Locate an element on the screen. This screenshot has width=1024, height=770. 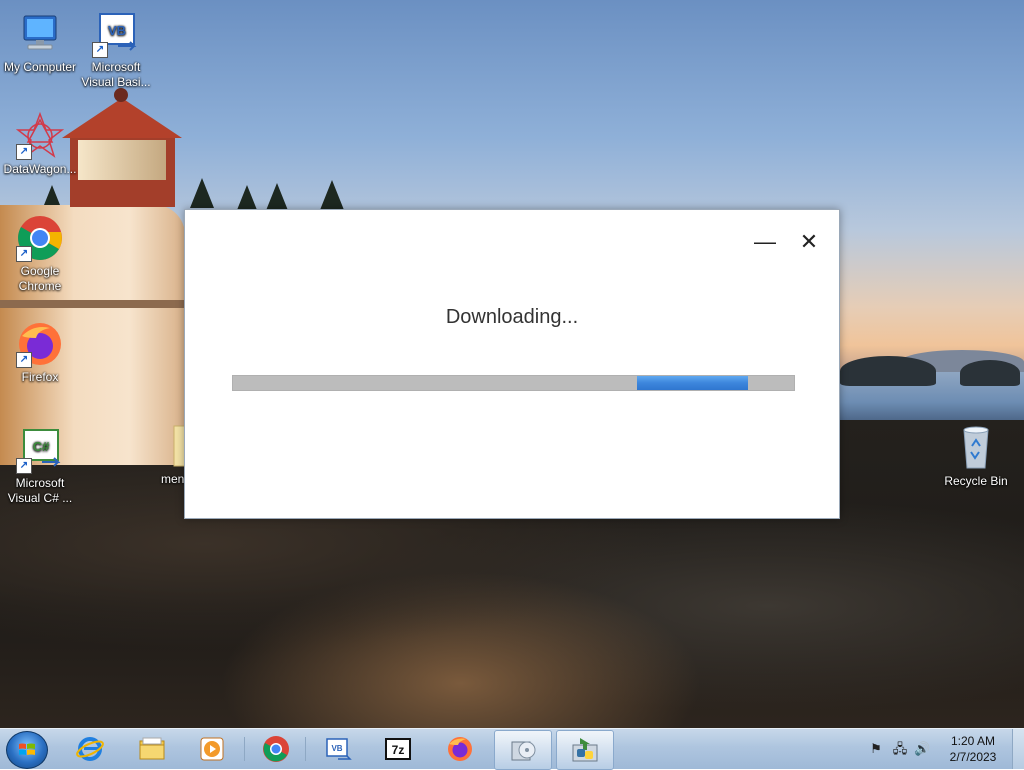
taskbar-item-7zip: 7z is located at coordinates (398, 749).